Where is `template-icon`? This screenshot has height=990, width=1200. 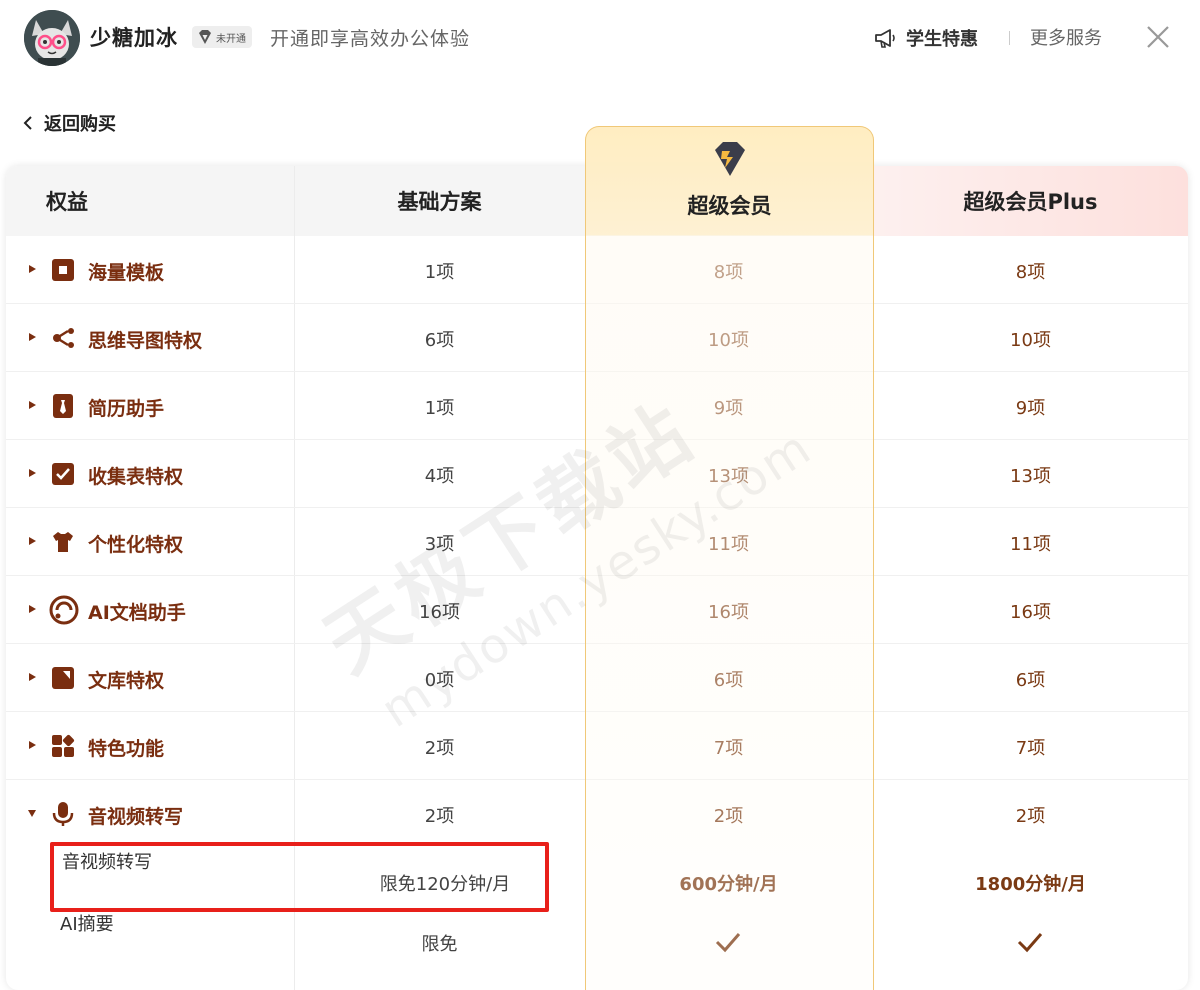 template-icon is located at coordinates (63, 270).